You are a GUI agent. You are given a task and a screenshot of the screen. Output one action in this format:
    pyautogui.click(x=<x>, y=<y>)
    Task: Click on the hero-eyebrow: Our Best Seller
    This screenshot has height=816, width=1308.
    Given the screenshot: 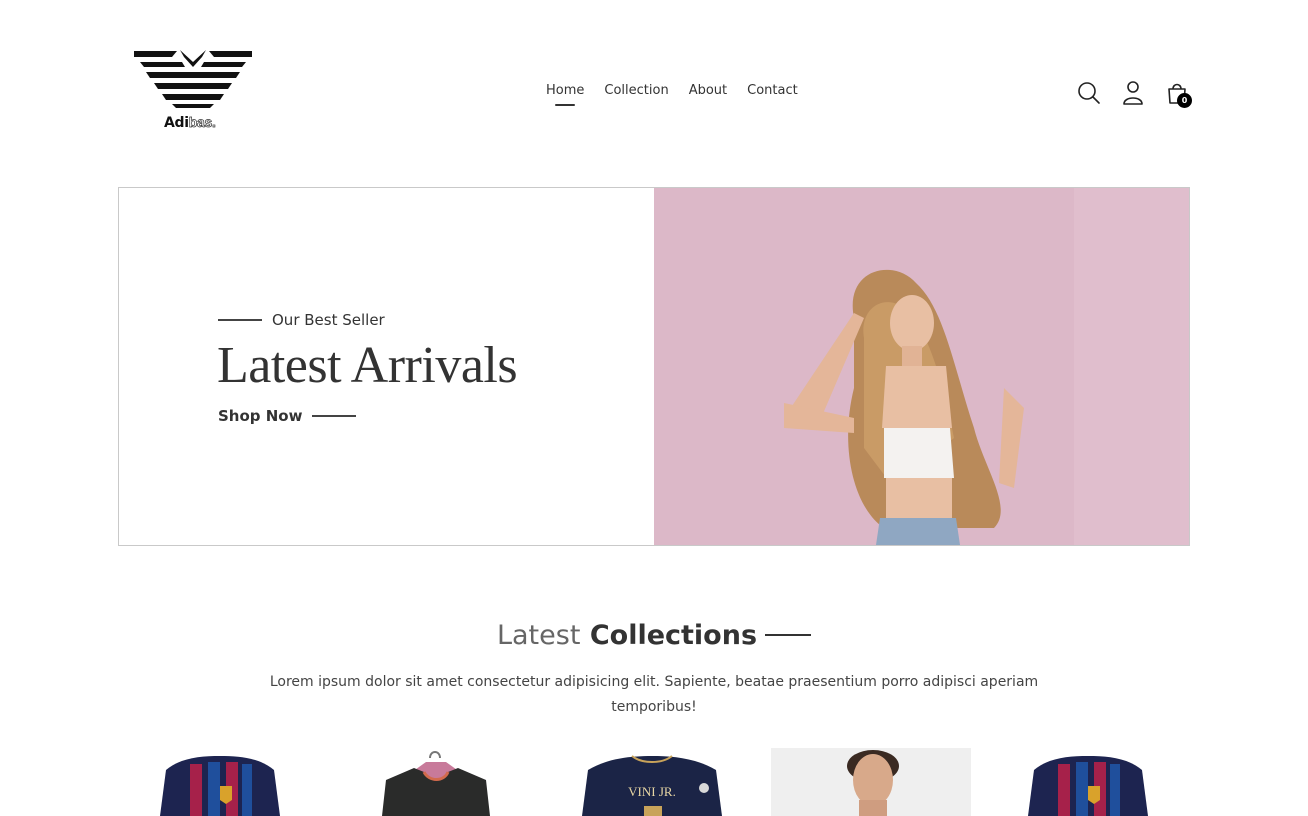 What is the action you would take?
    pyautogui.click(x=301, y=320)
    